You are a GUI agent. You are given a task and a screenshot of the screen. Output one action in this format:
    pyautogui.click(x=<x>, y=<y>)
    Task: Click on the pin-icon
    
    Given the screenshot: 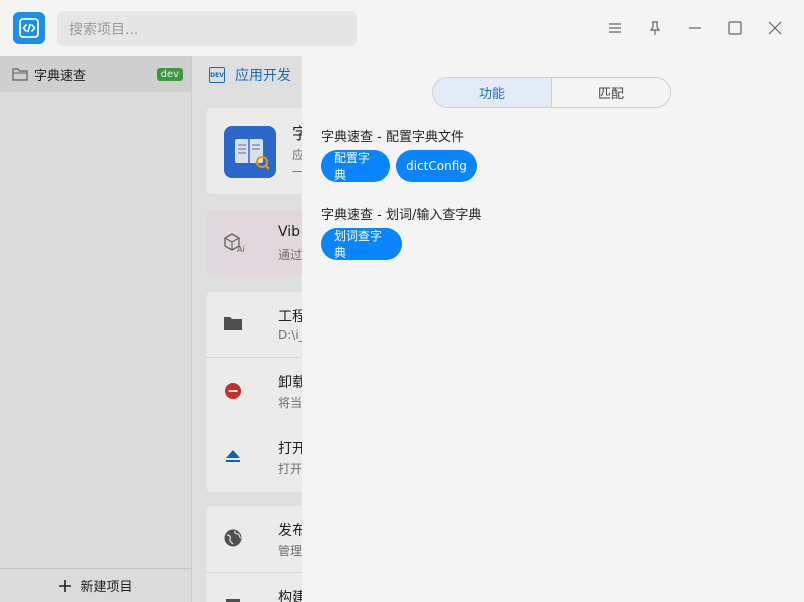 What is the action you would take?
    pyautogui.click(x=655, y=28)
    